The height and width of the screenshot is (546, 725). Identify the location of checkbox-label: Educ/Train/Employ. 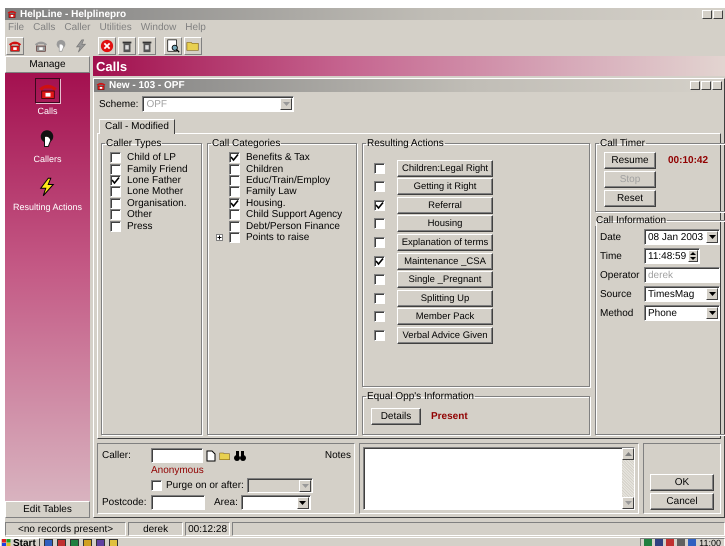
(288, 180).